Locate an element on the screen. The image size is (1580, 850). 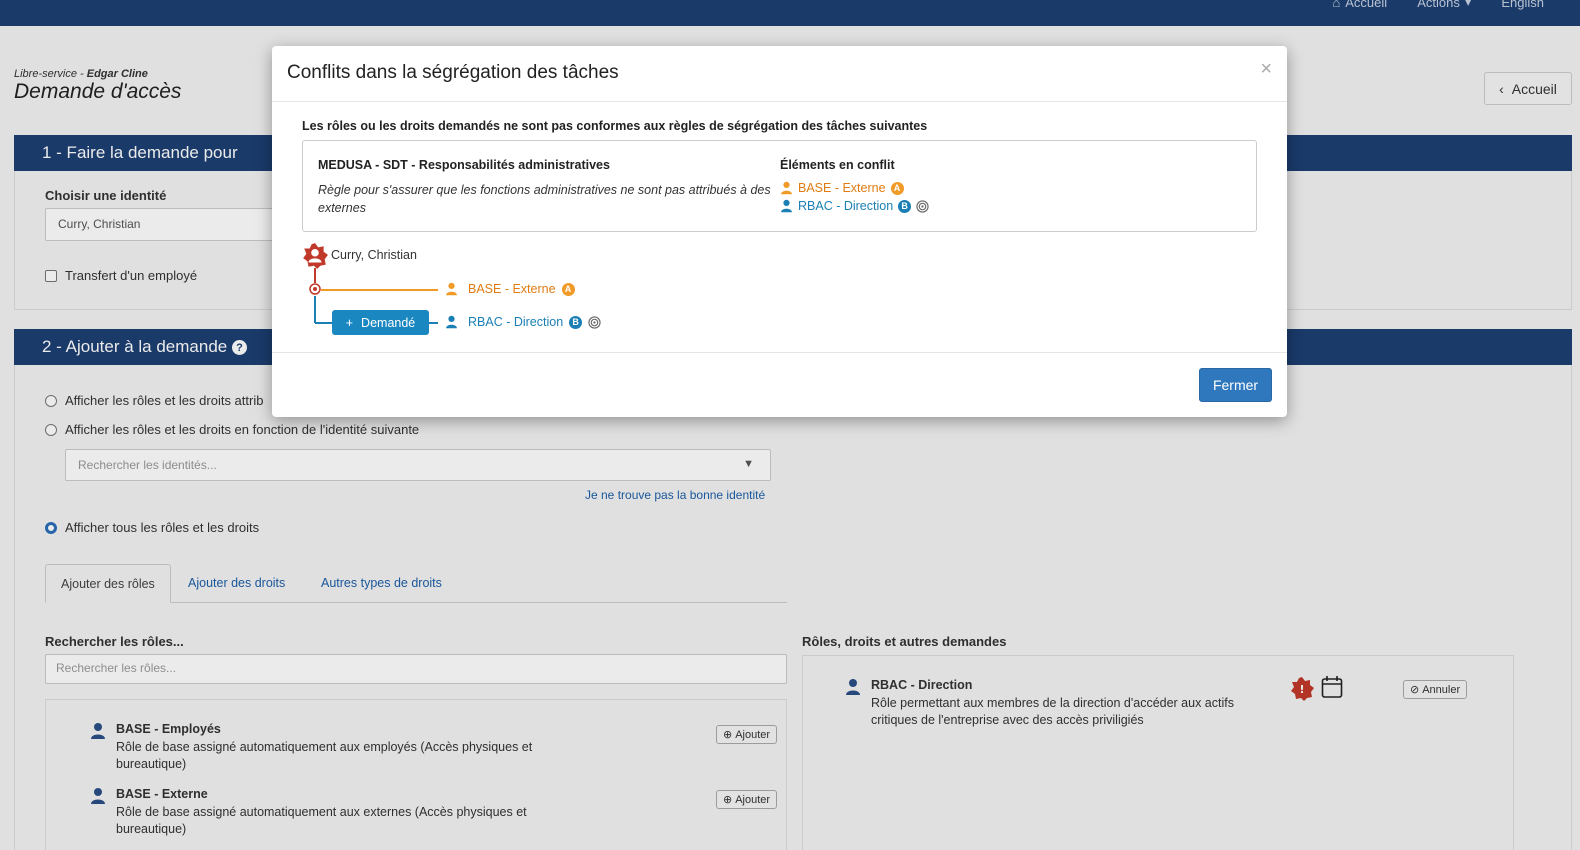
close-button: Fermer is located at coordinates (1235, 385).